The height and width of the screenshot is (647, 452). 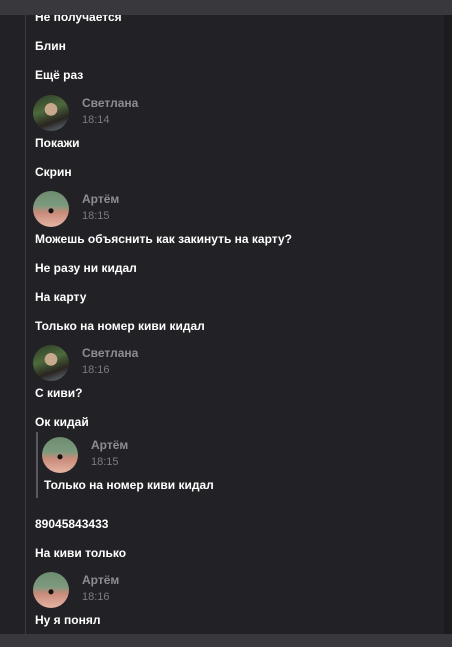 I want to click on message-text: На карту, so click(x=61, y=297).